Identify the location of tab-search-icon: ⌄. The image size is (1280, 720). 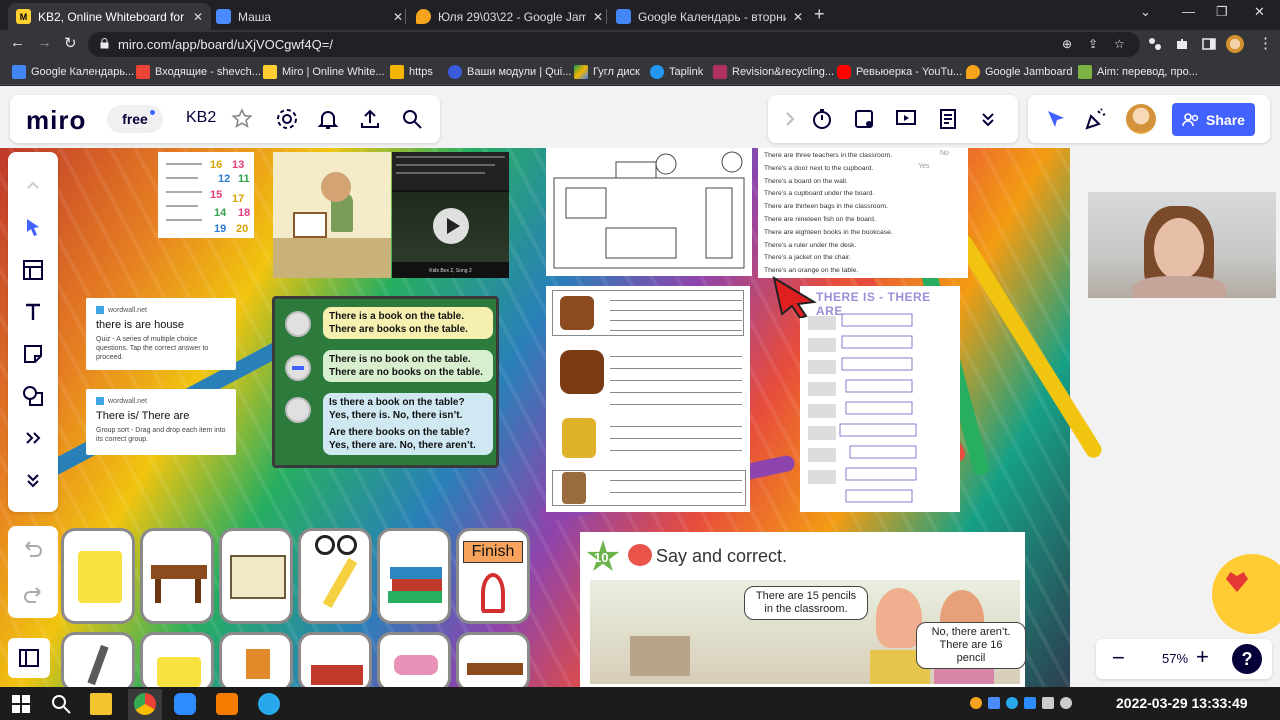
(1145, 12).